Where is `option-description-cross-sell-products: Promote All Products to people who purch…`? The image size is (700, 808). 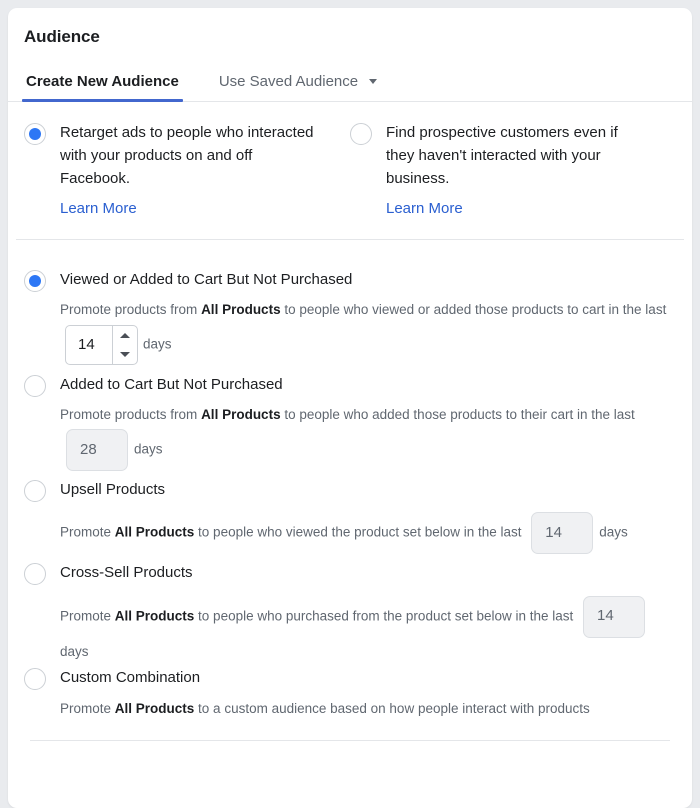
option-description-cross-sell-products: Promote All Products to people who purch… is located at coordinates (368, 628).